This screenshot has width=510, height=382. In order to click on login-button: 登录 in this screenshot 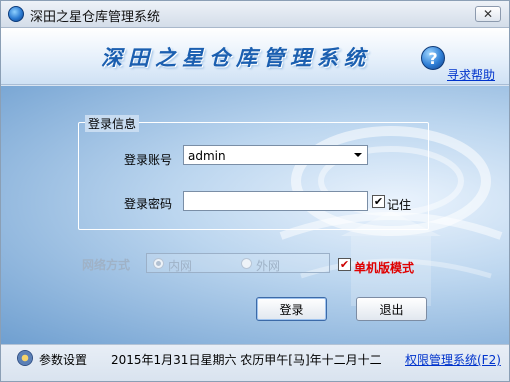, I will do `click(291, 309)`.